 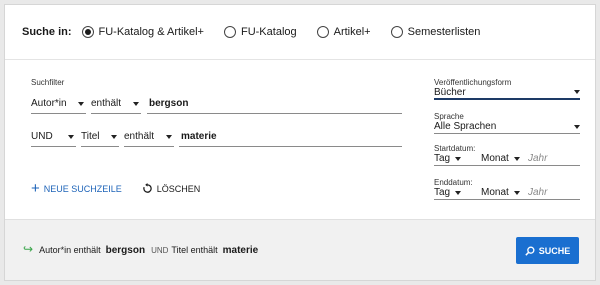 I want to click on start-date-row: Tag Monat Jahr, so click(x=507, y=159).